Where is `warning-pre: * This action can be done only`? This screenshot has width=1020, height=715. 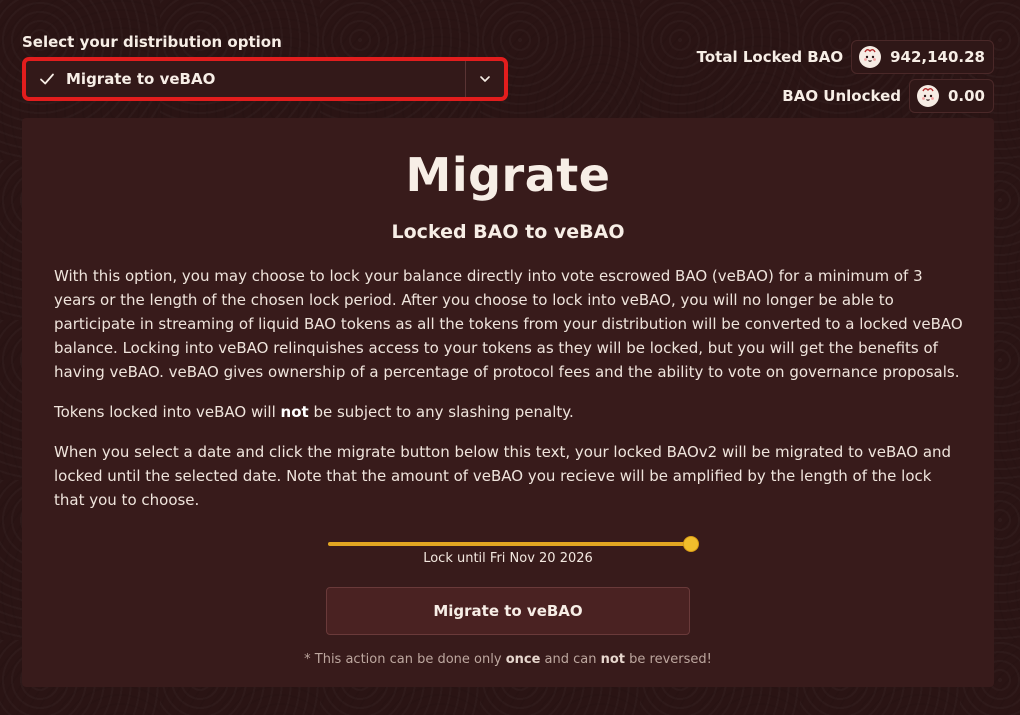 warning-pre: * This action can be done only is located at coordinates (405, 659).